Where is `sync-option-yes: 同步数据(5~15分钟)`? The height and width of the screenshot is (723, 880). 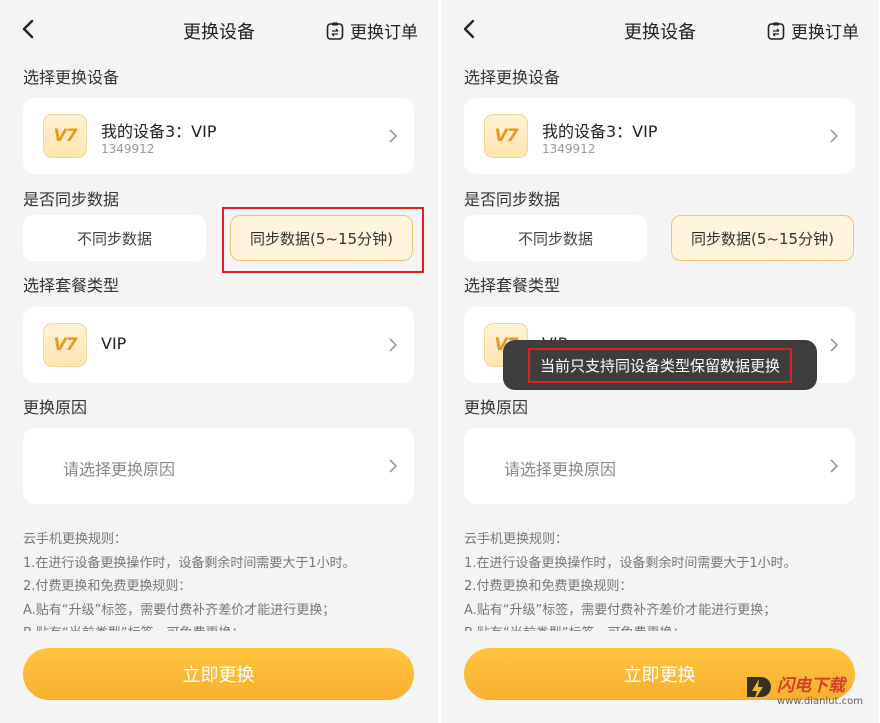 sync-option-yes: 同步数据(5~15分钟) is located at coordinates (762, 238).